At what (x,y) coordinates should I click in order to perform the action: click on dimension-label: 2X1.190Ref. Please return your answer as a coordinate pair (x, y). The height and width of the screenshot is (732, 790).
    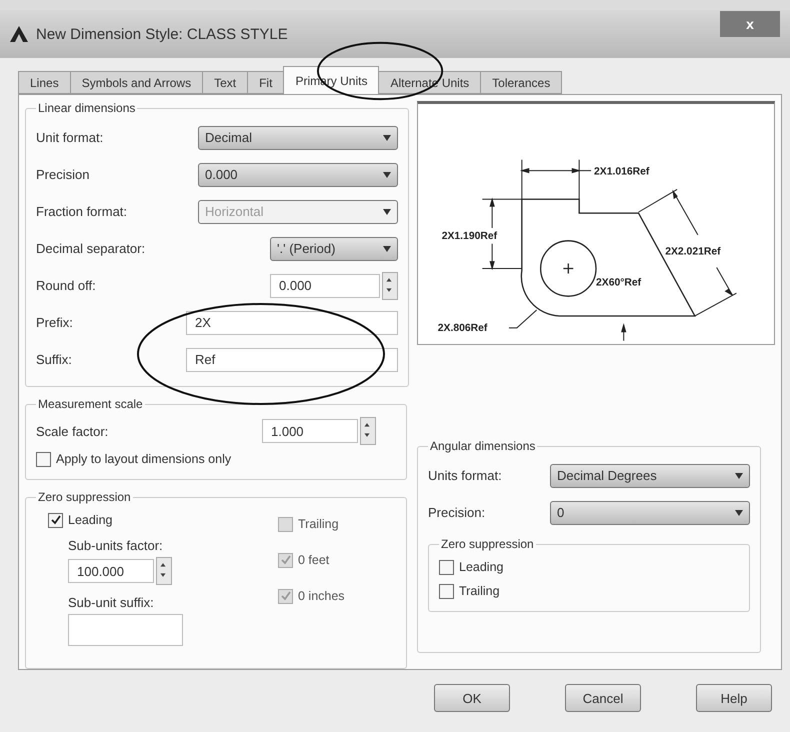
    Looking at the image, I should click on (470, 236).